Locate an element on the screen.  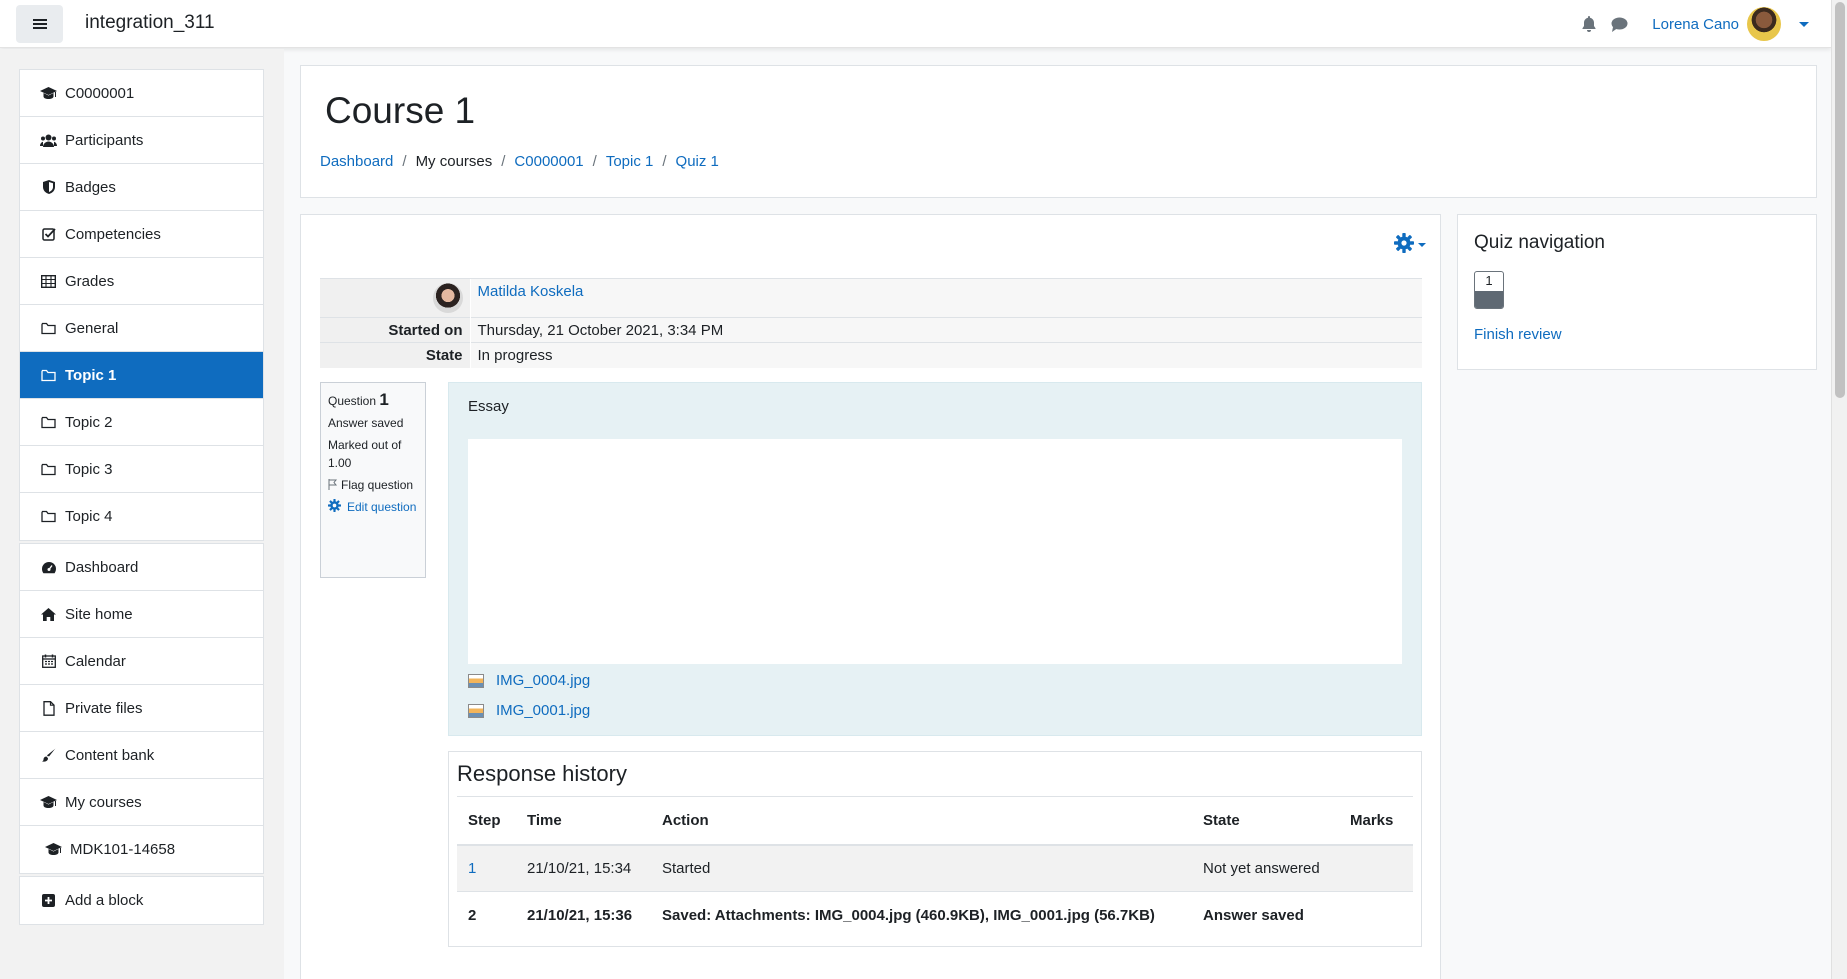
sidebar-item-site-home: Site home is located at coordinates (141, 614).